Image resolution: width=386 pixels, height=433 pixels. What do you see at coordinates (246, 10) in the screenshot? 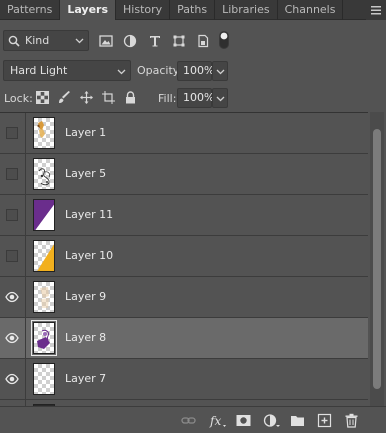
I see `tab-libraries: Libraries` at bounding box center [246, 10].